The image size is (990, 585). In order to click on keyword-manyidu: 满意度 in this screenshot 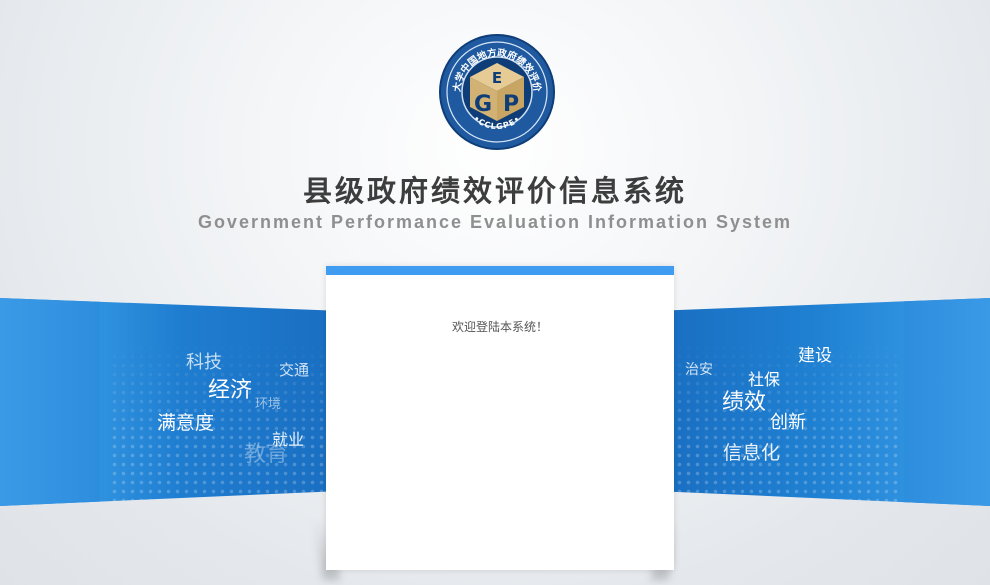, I will do `click(186, 423)`.